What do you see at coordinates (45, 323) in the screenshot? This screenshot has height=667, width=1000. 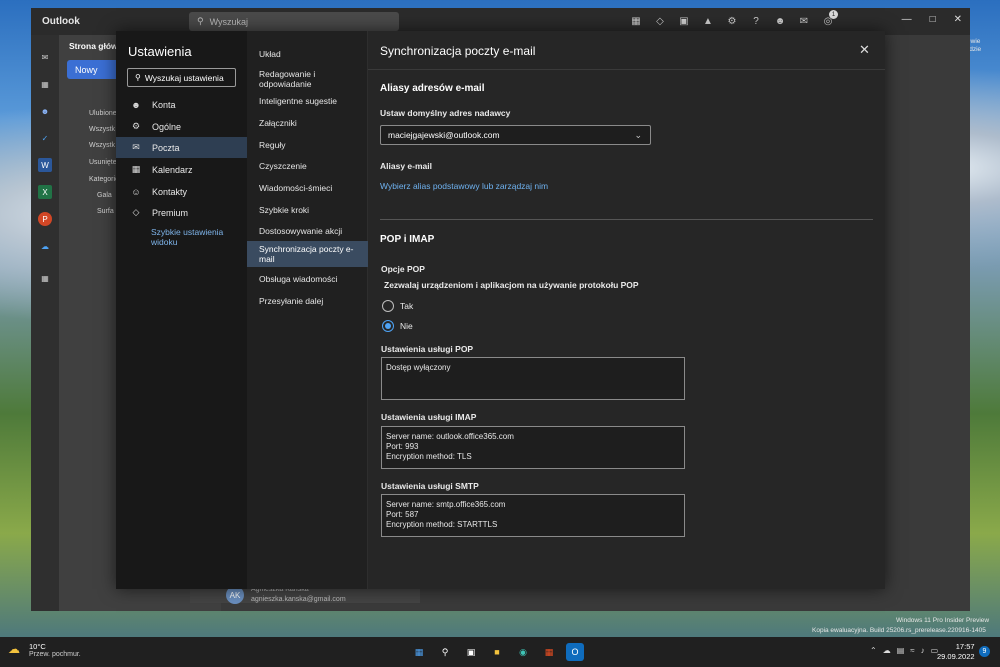 I see `app-rail: ✉ ▦ ☻ ✓ W X P ☁ ▦` at bounding box center [45, 323].